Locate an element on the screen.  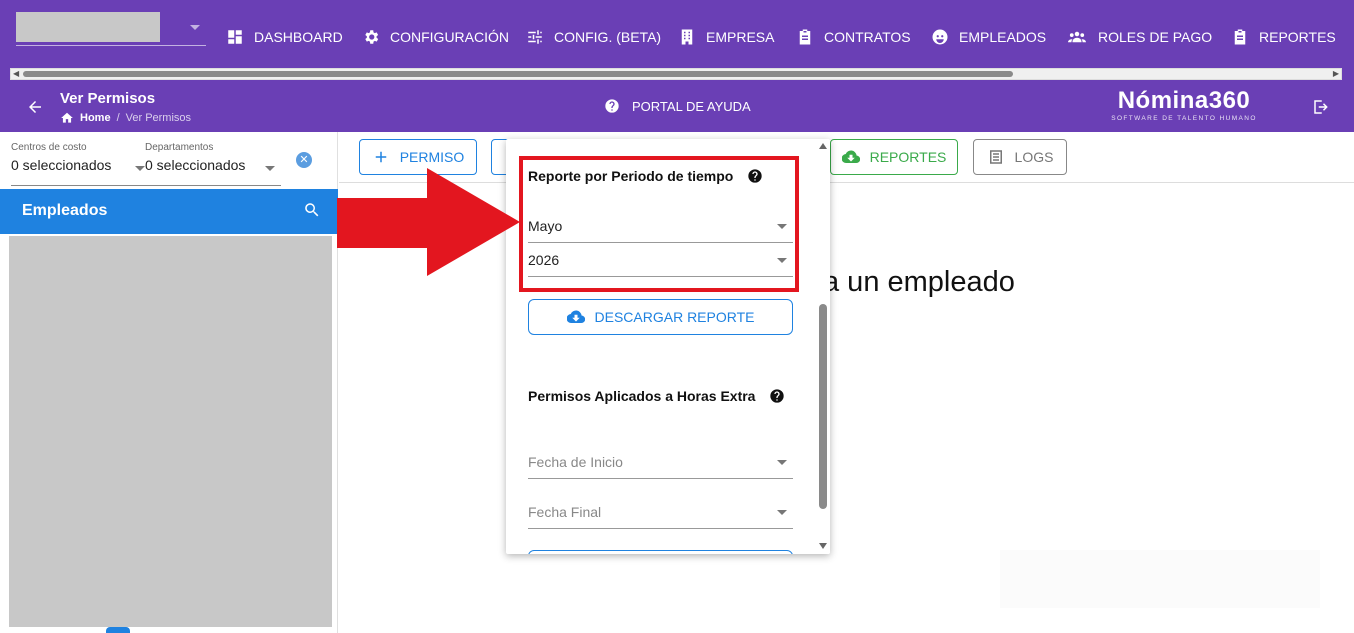
nomina360-logo: Nómina360 SOFTWARE DE TALENTO HUMANO is located at coordinates (1184, 104).